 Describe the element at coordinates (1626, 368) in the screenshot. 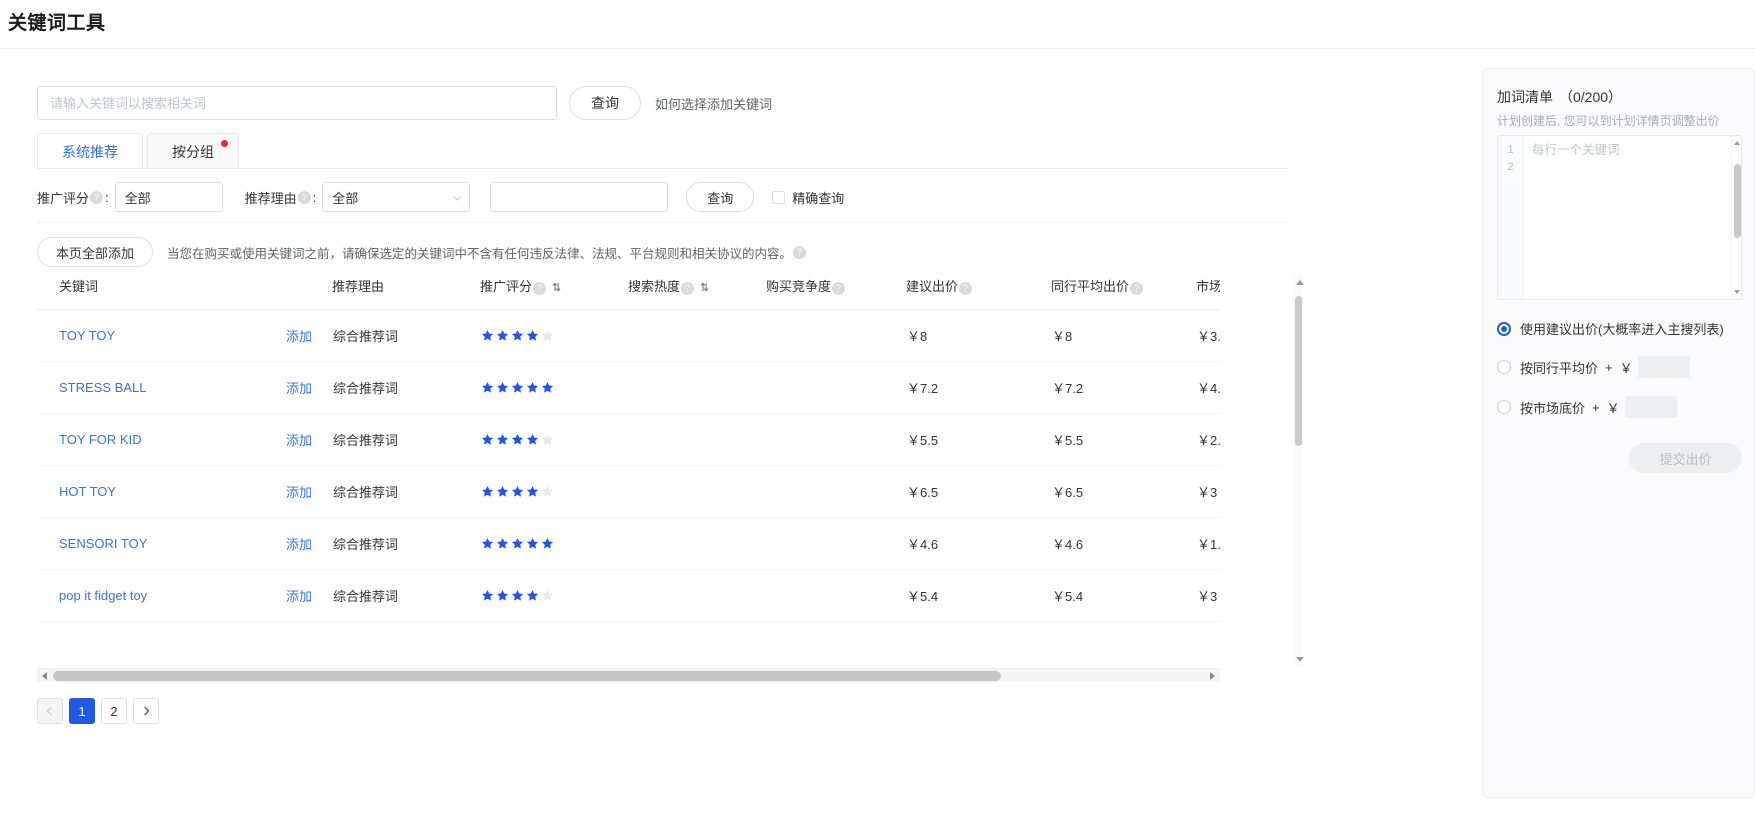

I see `yen-sign: ￥` at that location.